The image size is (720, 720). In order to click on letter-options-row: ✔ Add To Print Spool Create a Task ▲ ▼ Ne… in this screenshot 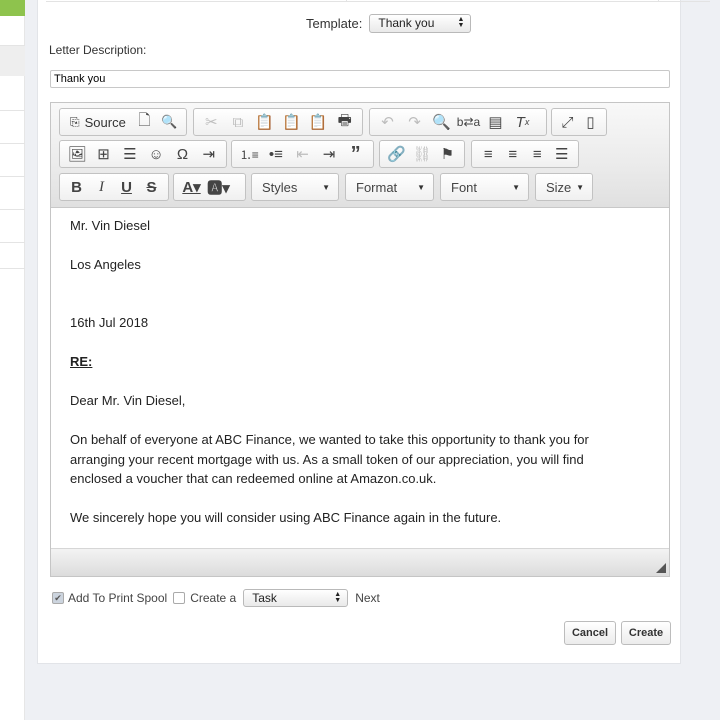, I will do `click(216, 598)`.